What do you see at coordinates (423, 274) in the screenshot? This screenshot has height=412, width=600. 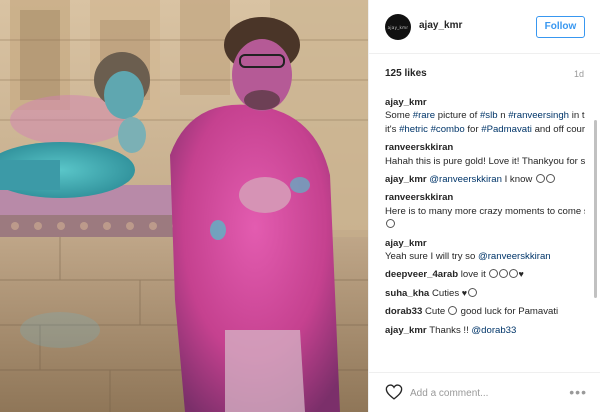 I see `comment-username: deepveer_4arab` at bounding box center [423, 274].